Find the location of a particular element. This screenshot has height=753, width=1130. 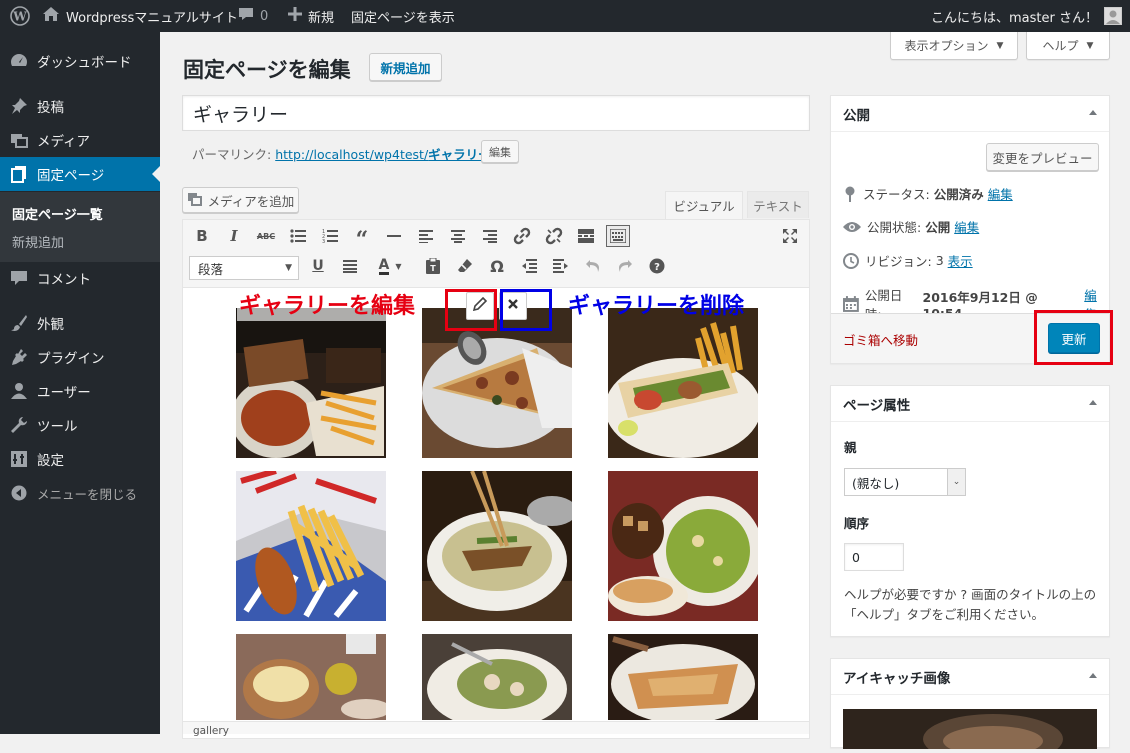

redo-icon is located at coordinates (625, 266).